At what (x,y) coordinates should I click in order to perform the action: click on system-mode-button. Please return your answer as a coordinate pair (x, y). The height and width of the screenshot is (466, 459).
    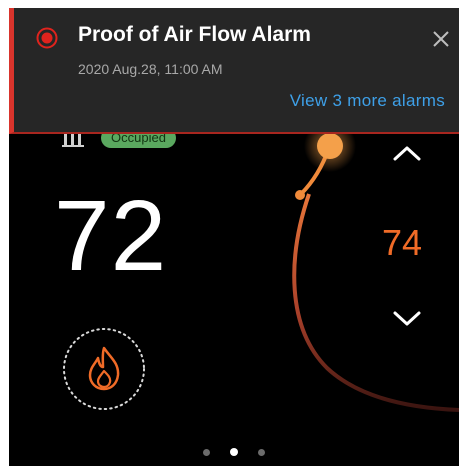
    Looking at the image, I should click on (104, 369).